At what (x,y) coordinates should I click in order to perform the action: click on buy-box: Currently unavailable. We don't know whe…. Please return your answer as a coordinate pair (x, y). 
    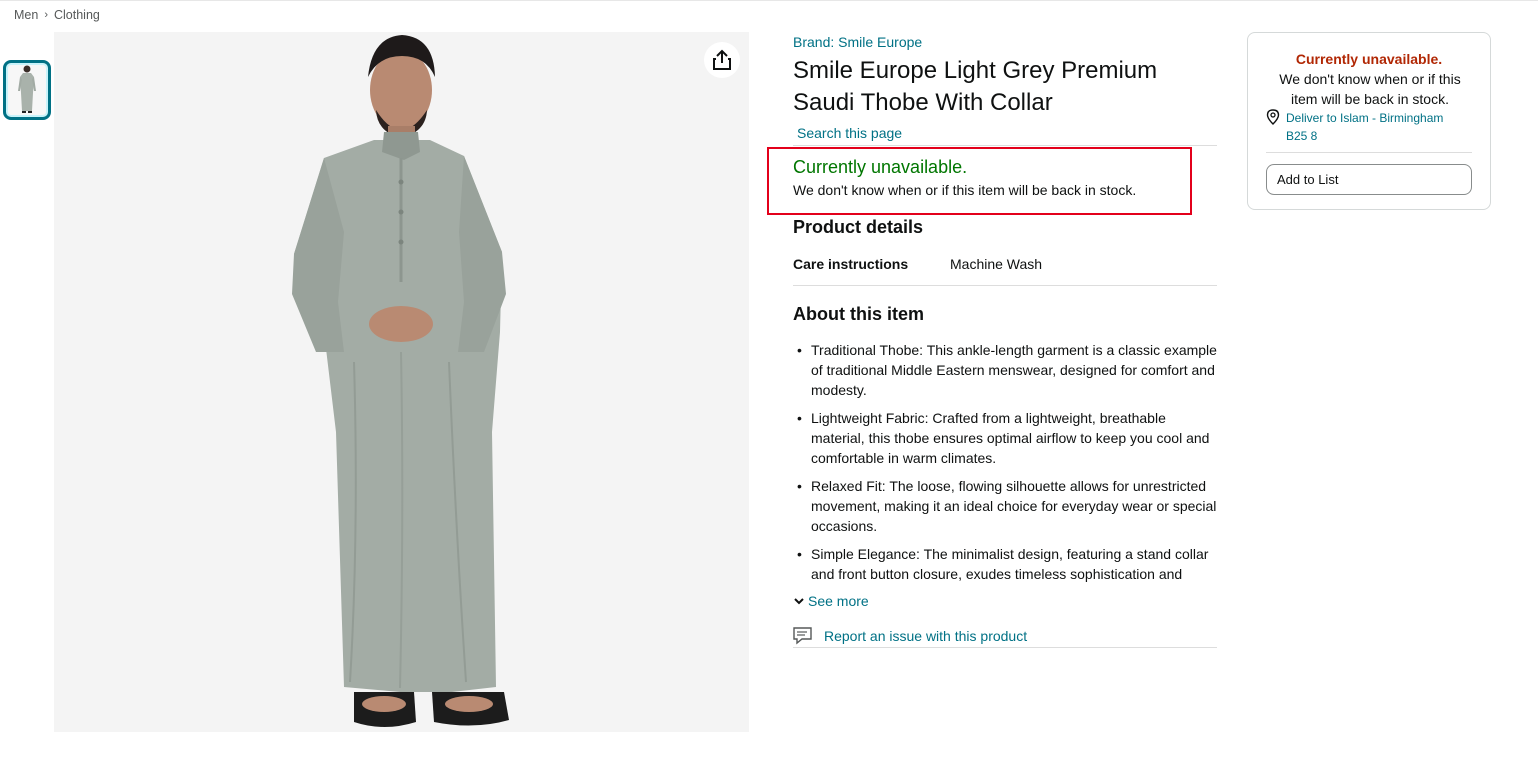
    Looking at the image, I should click on (1369, 121).